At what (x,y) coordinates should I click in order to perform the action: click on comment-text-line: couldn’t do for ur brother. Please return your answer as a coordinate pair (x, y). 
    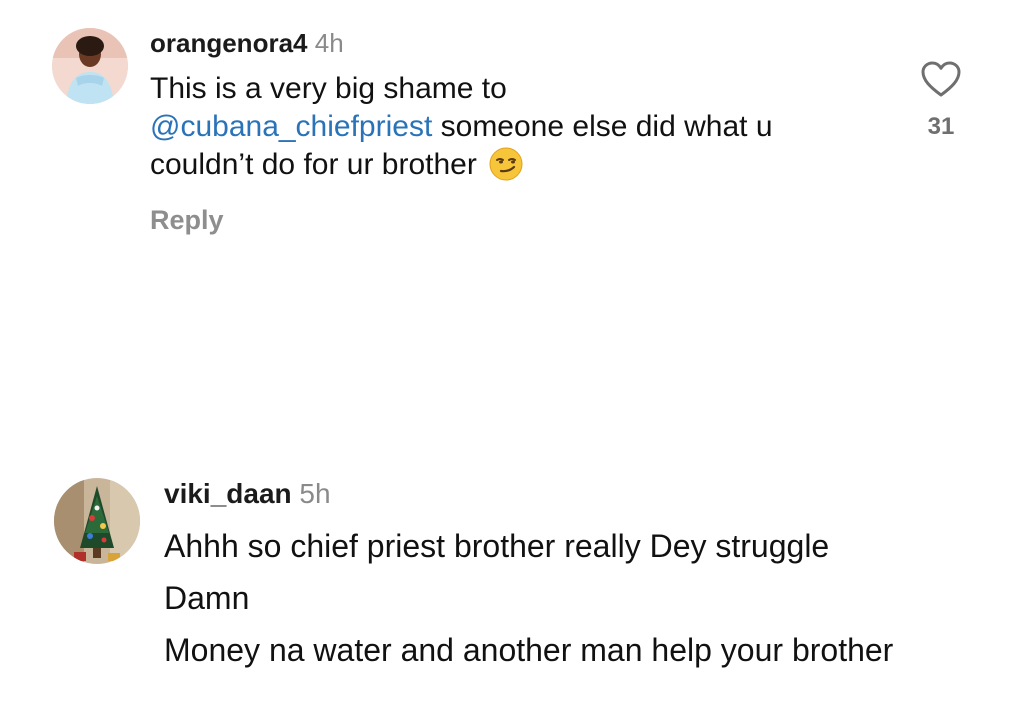
    Looking at the image, I should click on (313, 164).